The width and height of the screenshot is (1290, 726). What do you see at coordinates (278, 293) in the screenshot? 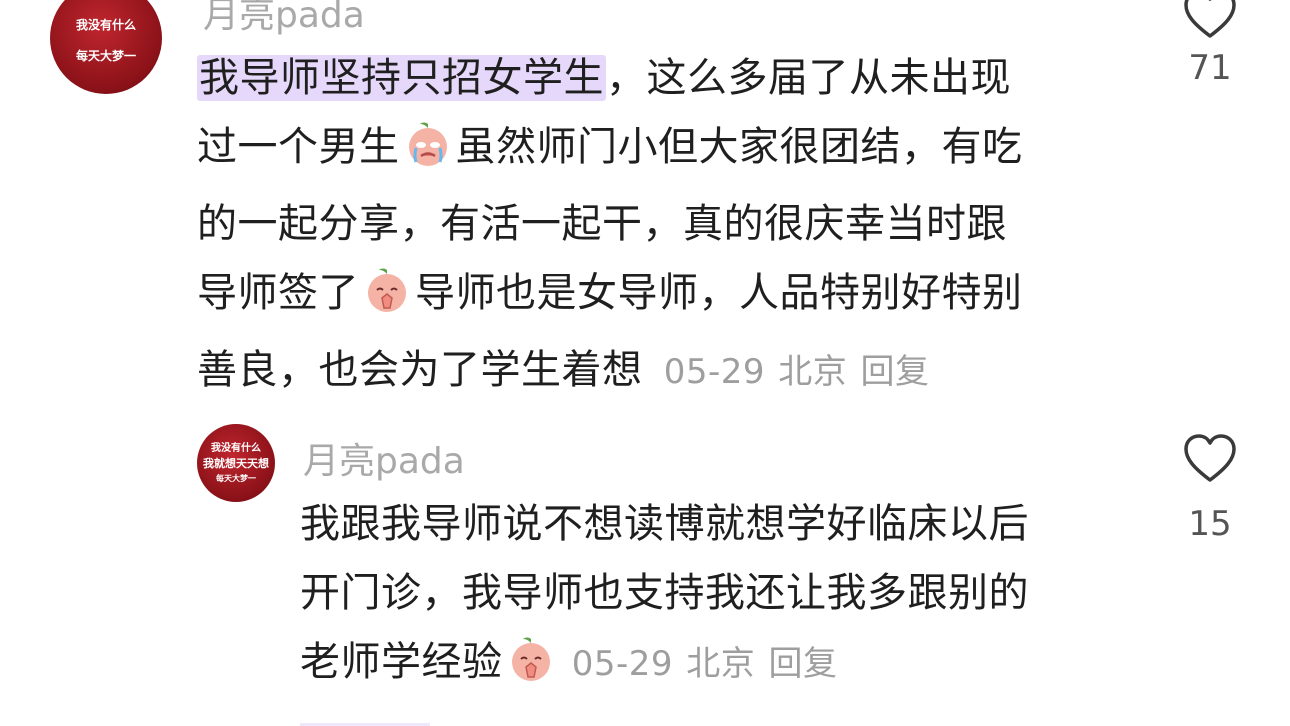
I see `comment-text-line: 导师签了` at bounding box center [278, 293].